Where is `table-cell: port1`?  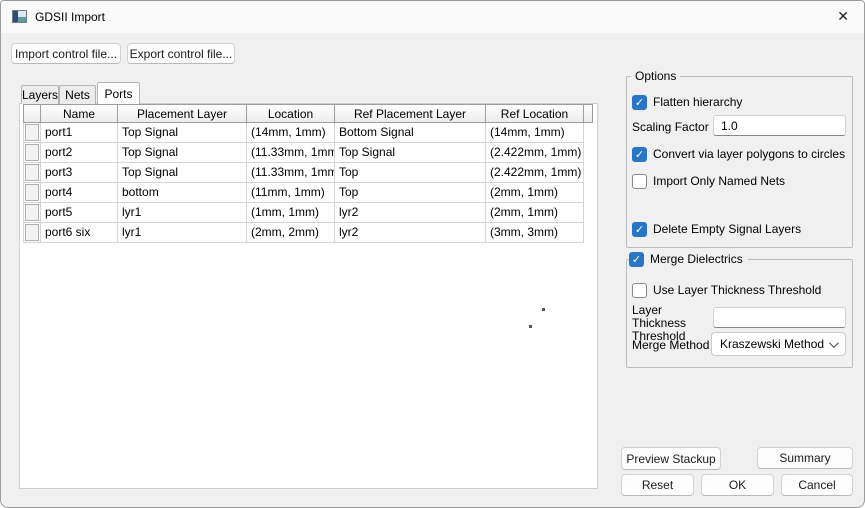
table-cell: port1 is located at coordinates (79, 133).